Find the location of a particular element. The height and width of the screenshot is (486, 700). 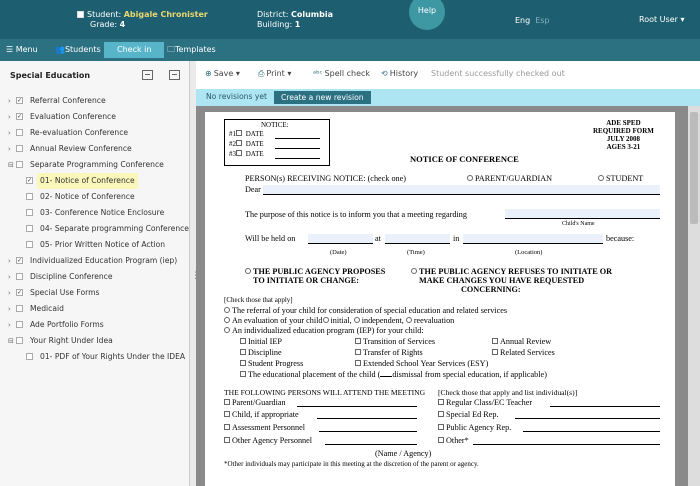

attendee-child: Child, if appropriate is located at coordinates (261, 414).